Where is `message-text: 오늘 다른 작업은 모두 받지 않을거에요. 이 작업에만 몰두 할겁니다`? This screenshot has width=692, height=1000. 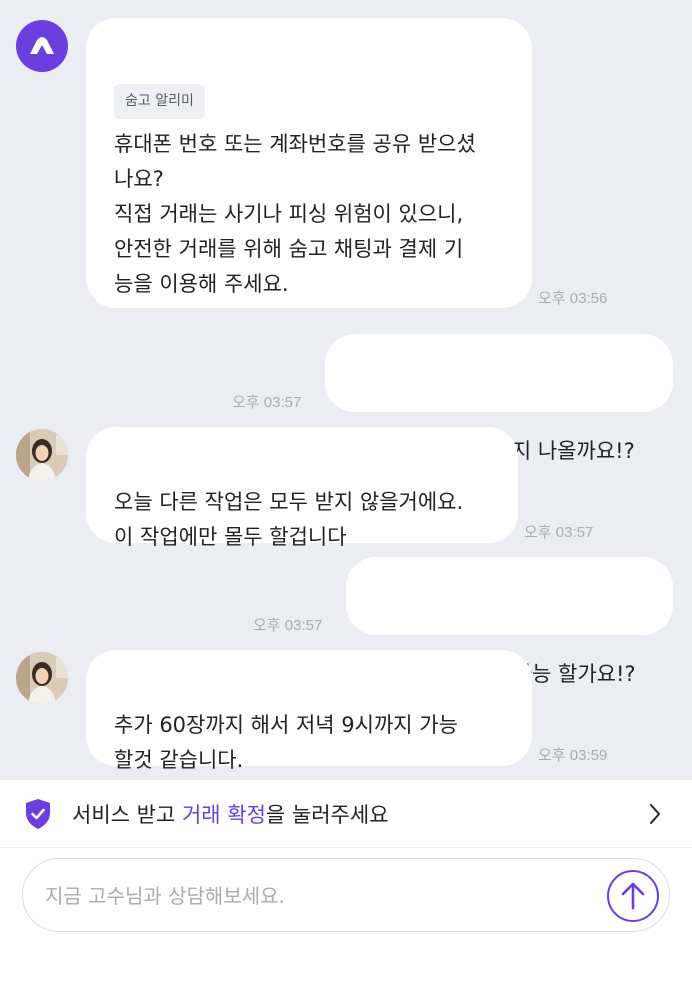 message-text: 오늘 다른 작업은 모두 받지 않을거에요. 이 작업에만 몰두 할겁니다 is located at coordinates (289, 519).